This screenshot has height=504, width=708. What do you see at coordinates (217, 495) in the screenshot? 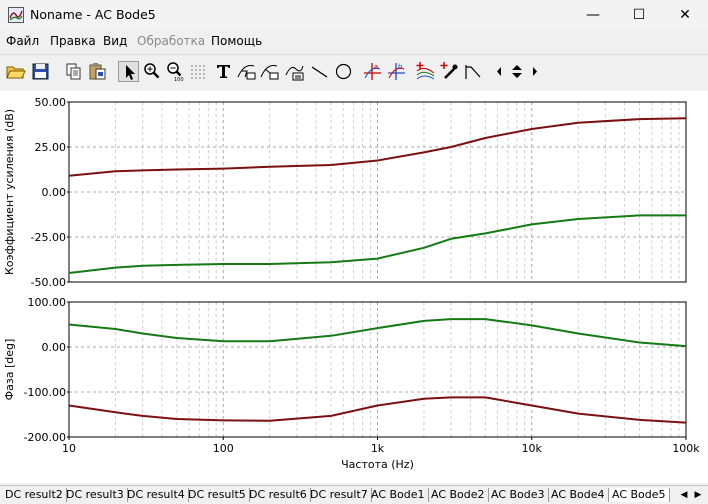
I see `tab-dc-result5: DC result5` at bounding box center [217, 495].